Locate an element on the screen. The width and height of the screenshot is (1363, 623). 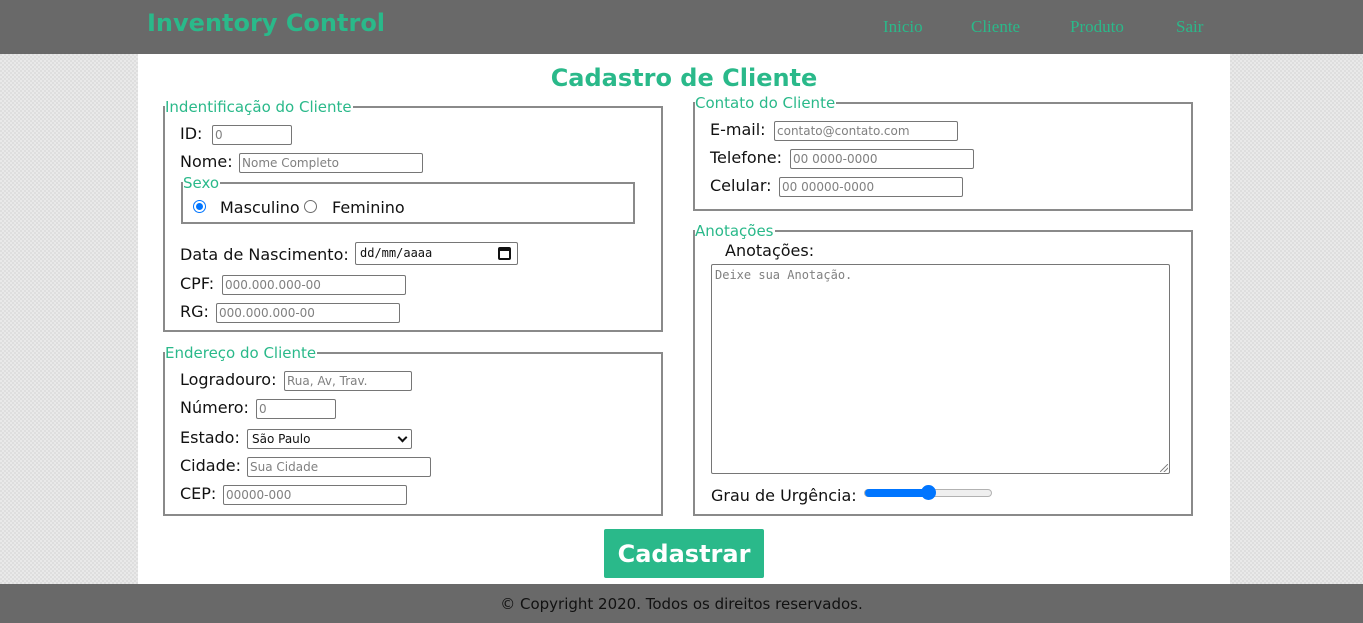
email-label: E-mail: is located at coordinates (738, 129).